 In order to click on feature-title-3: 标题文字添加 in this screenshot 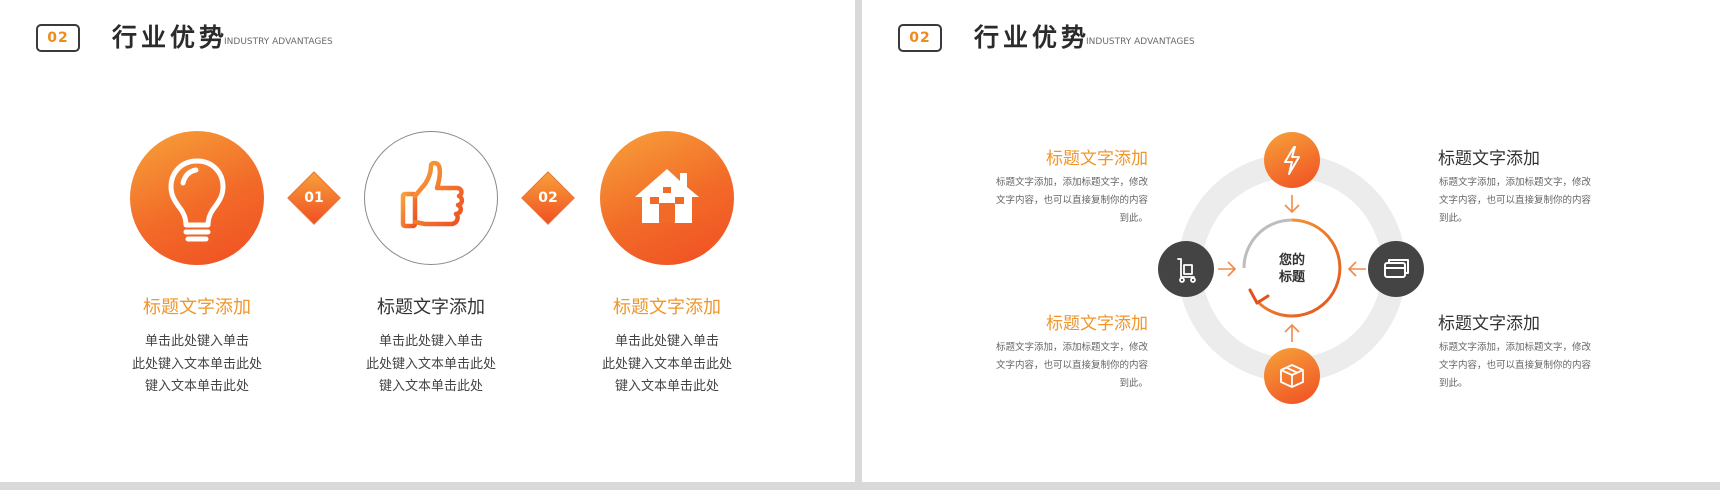, I will do `click(667, 307)`.